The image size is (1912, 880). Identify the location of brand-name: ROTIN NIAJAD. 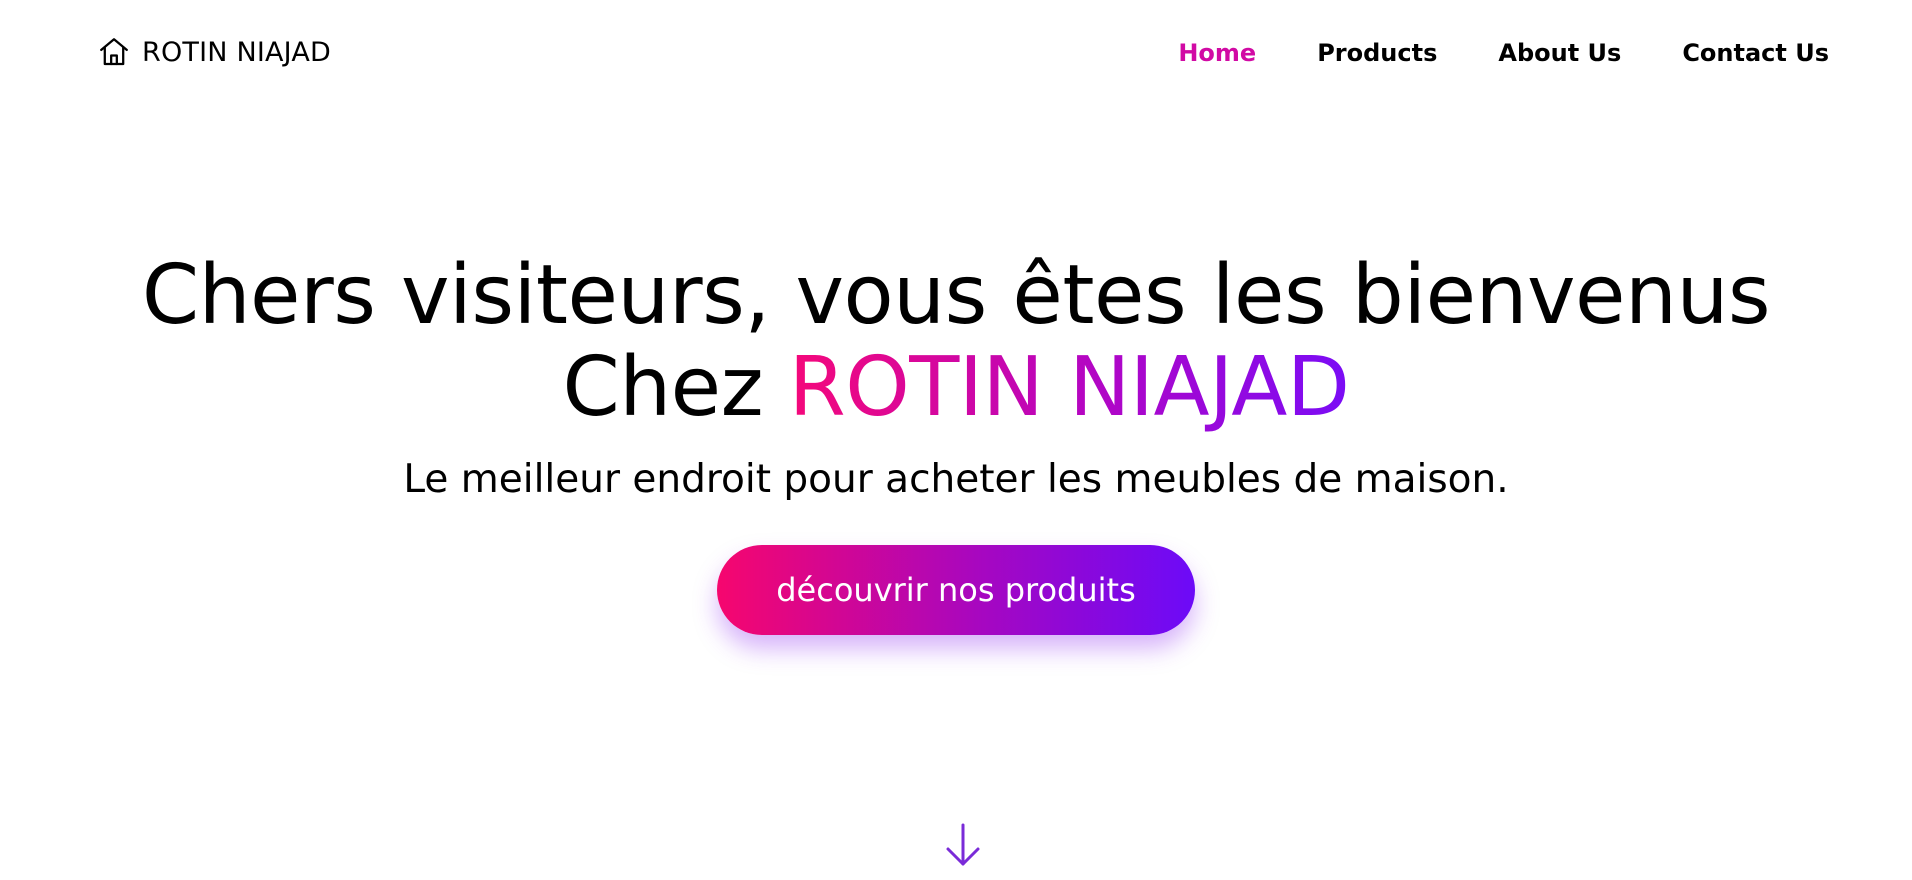
(237, 52).